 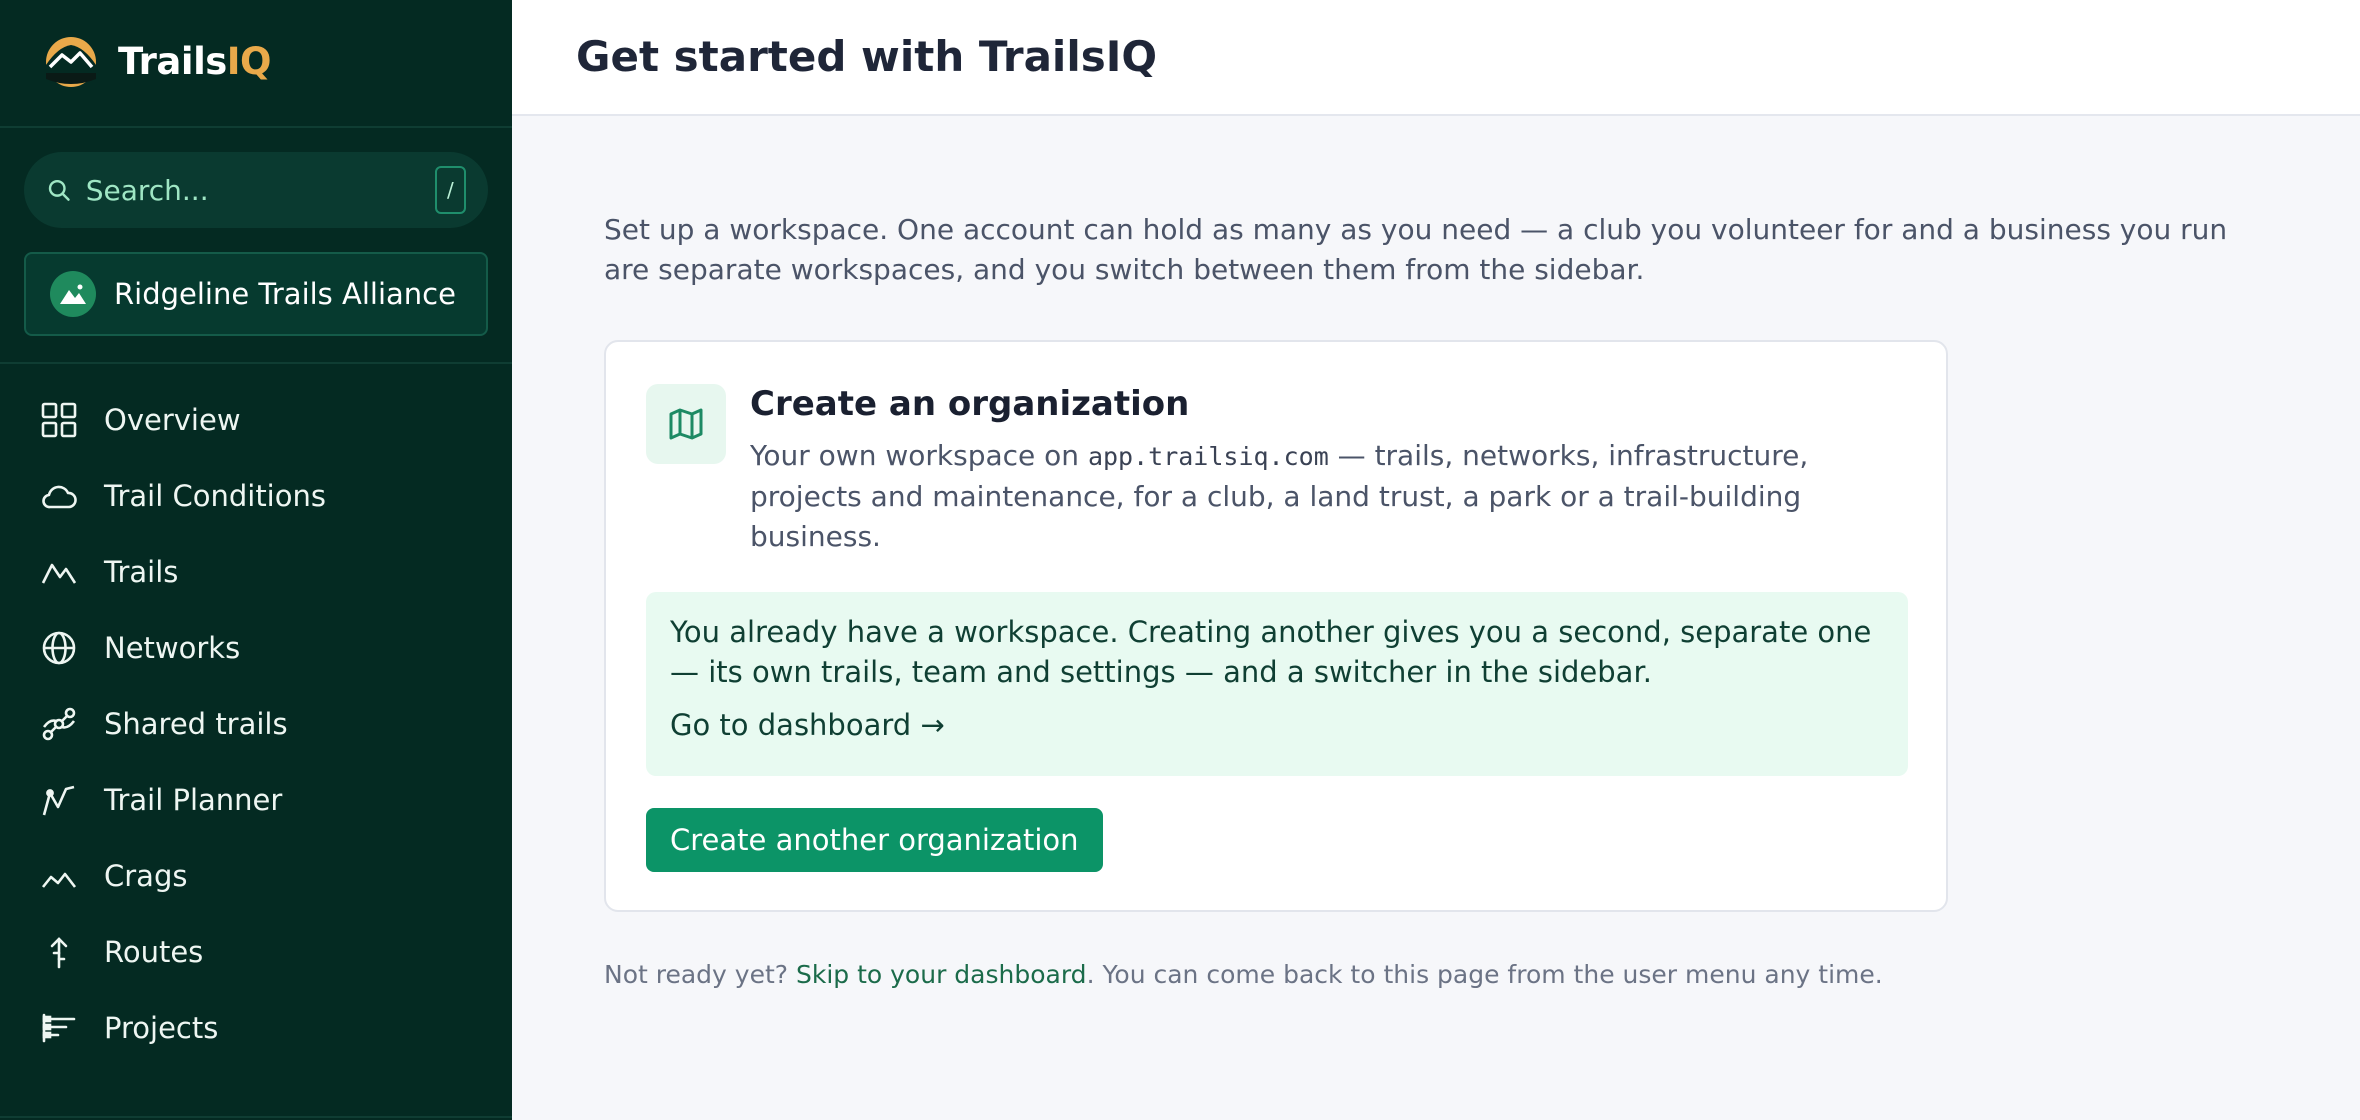 What do you see at coordinates (59, 724) in the screenshot?
I see `link-nodes-icon` at bounding box center [59, 724].